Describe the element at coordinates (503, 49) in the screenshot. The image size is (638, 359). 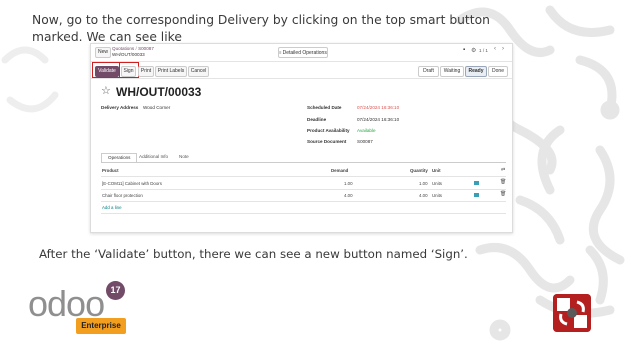
I see `pager-next-icon: ›` at that location.